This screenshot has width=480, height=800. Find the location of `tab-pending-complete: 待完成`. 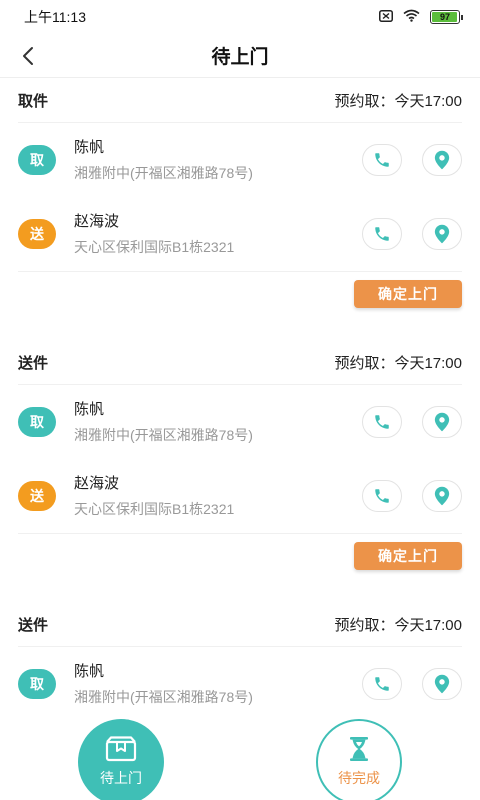

tab-pending-complete: 待完成 is located at coordinates (359, 759).